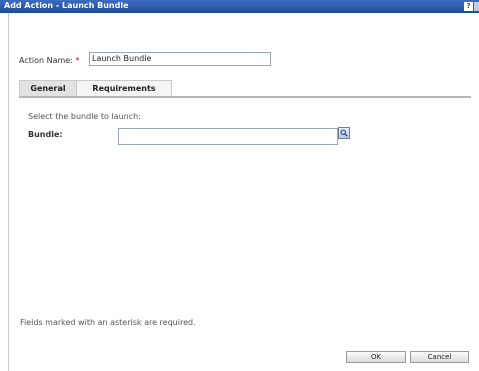  What do you see at coordinates (228, 136) in the screenshot?
I see `bundle-input` at bounding box center [228, 136].